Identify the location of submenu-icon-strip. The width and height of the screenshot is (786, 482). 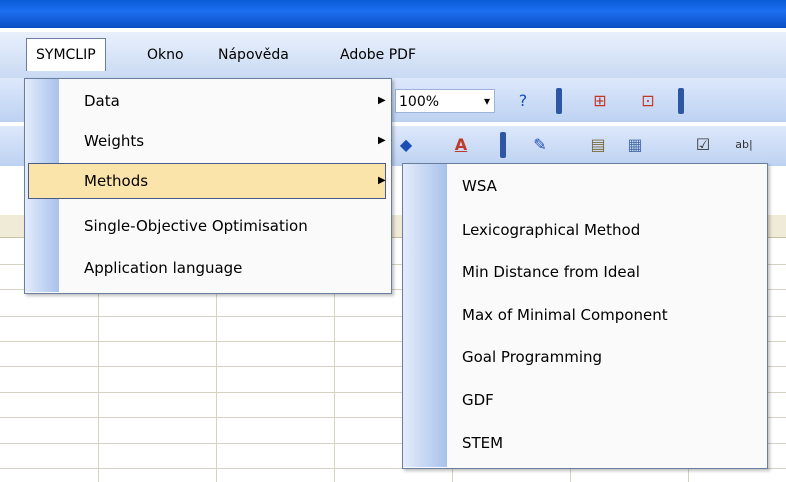
(425, 315).